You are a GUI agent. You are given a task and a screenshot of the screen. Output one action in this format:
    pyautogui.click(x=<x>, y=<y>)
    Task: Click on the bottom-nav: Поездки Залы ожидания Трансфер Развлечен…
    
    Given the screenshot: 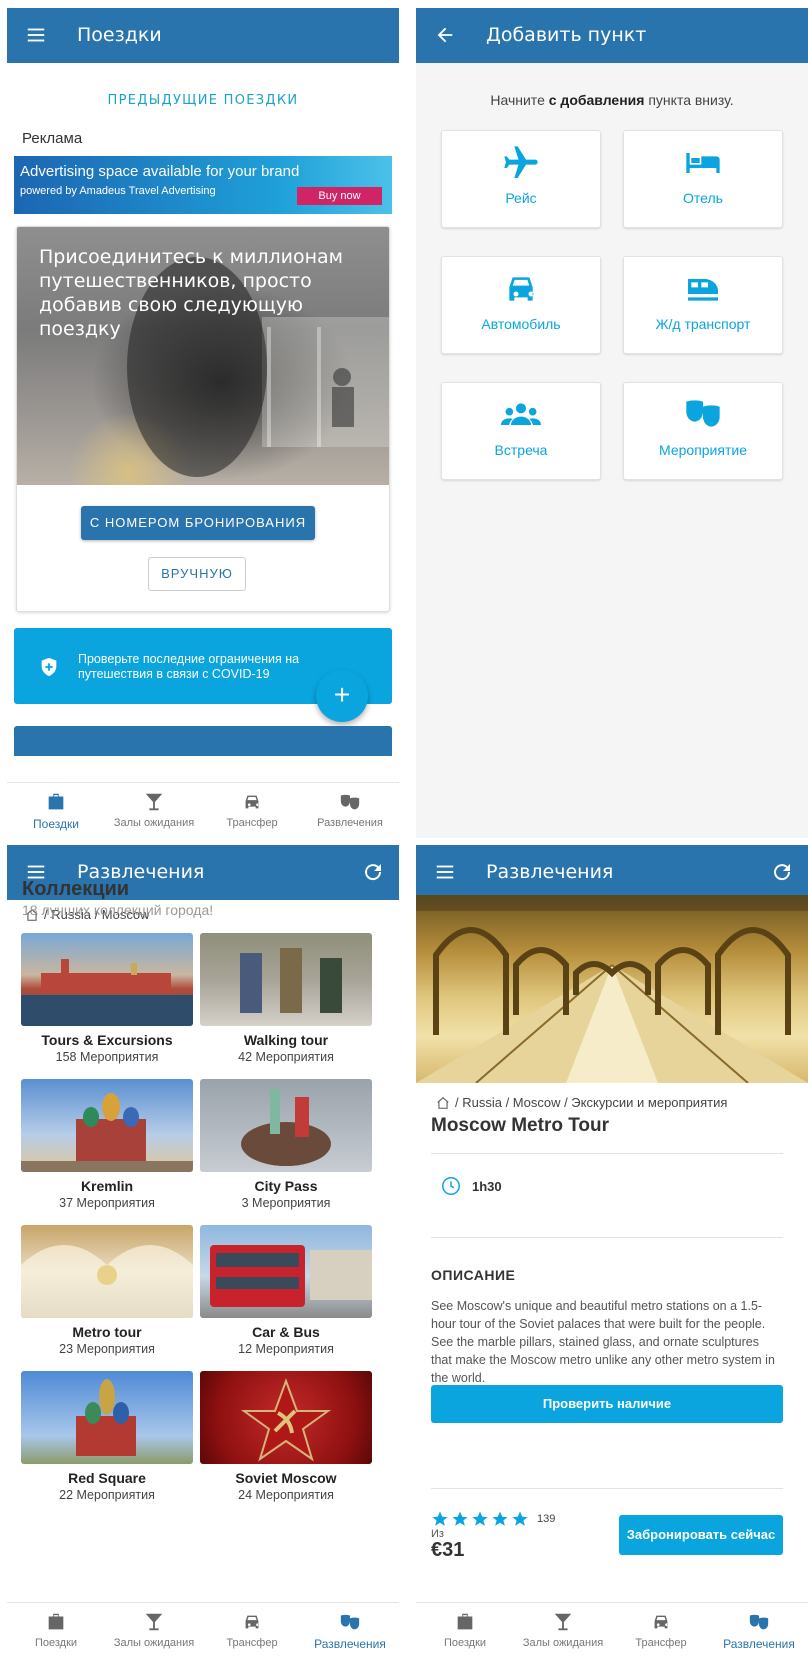 What is the action you would take?
    pyautogui.click(x=203, y=810)
    